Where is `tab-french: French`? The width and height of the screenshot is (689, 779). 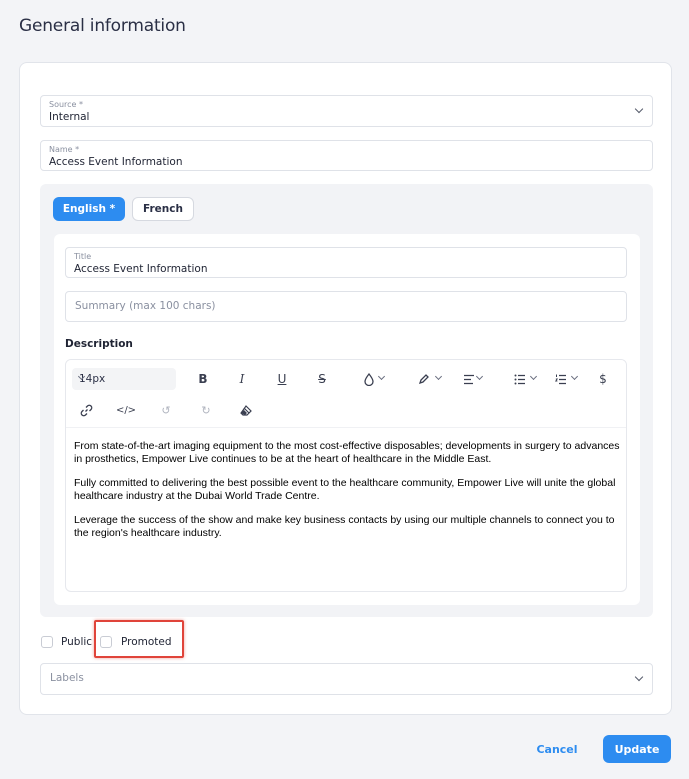
tab-french: French is located at coordinates (163, 209).